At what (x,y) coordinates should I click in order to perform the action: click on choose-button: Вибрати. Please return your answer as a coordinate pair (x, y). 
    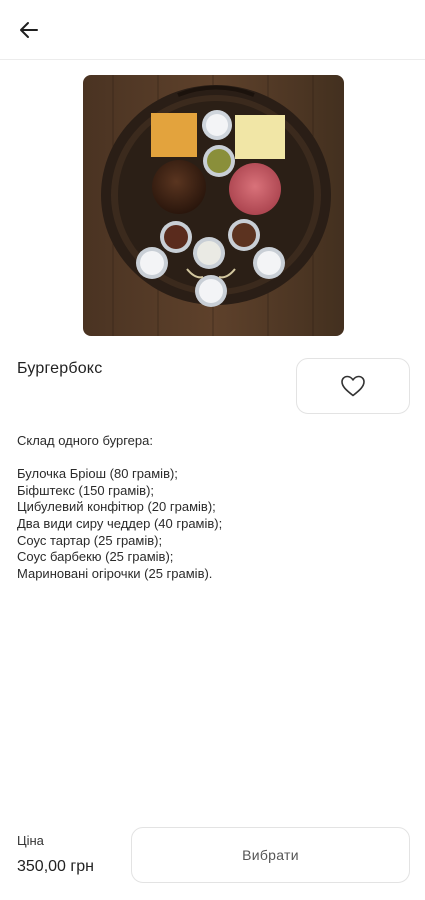
    Looking at the image, I should click on (270, 855).